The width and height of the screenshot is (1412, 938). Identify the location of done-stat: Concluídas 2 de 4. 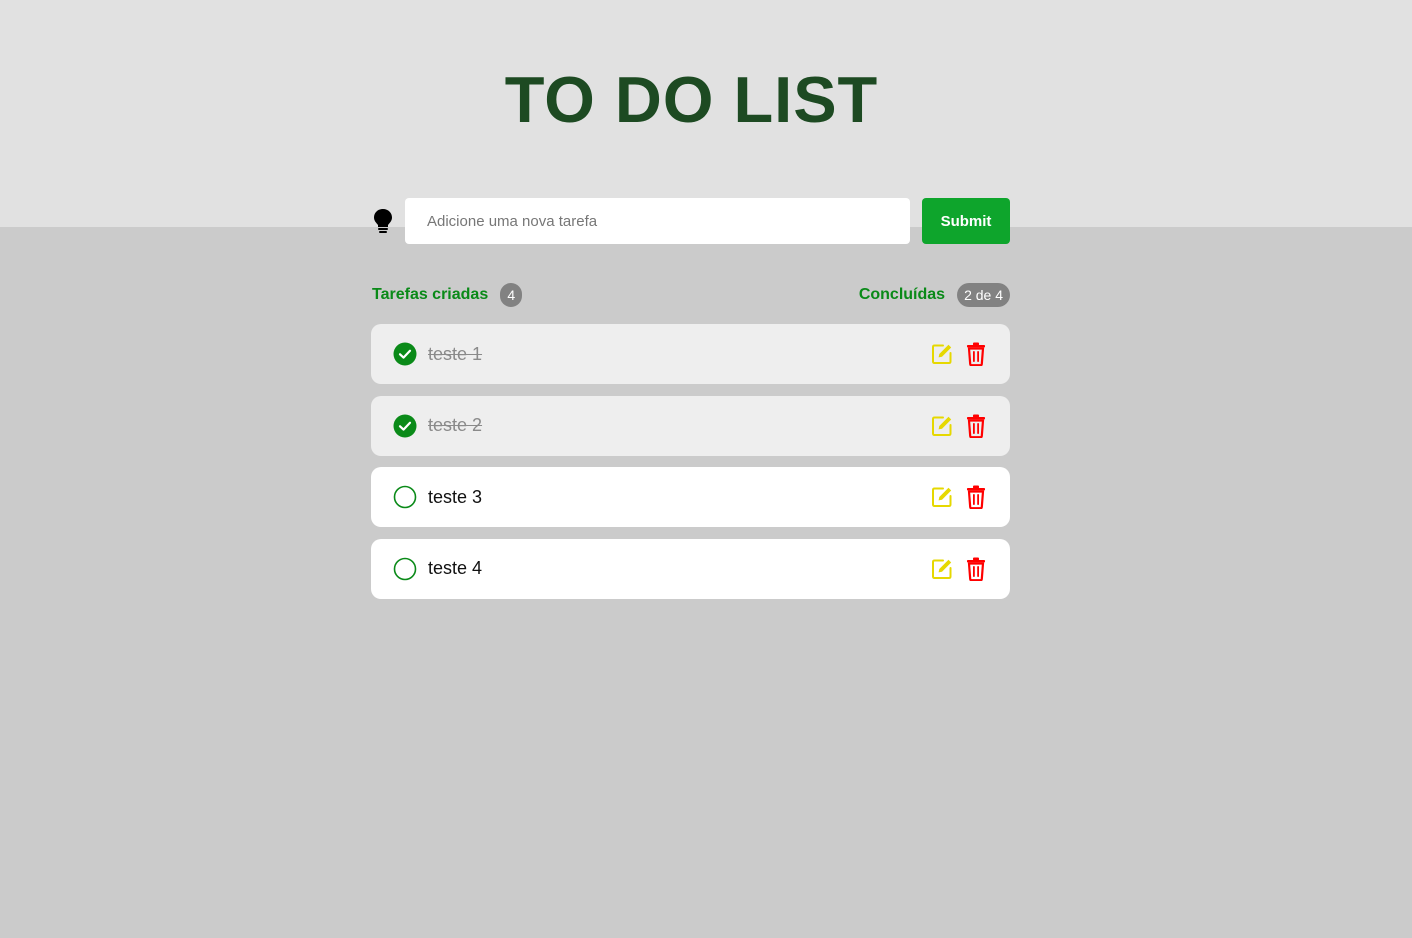
(934, 295).